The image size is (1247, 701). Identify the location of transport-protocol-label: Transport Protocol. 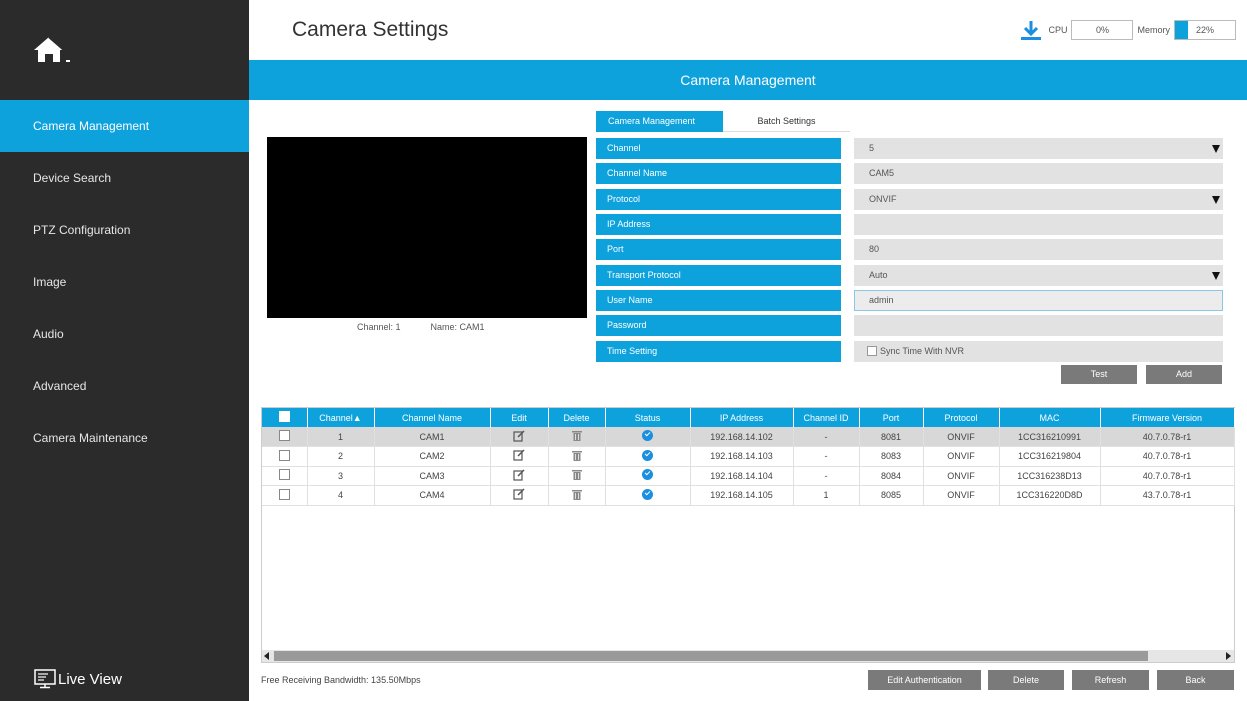
(718, 275).